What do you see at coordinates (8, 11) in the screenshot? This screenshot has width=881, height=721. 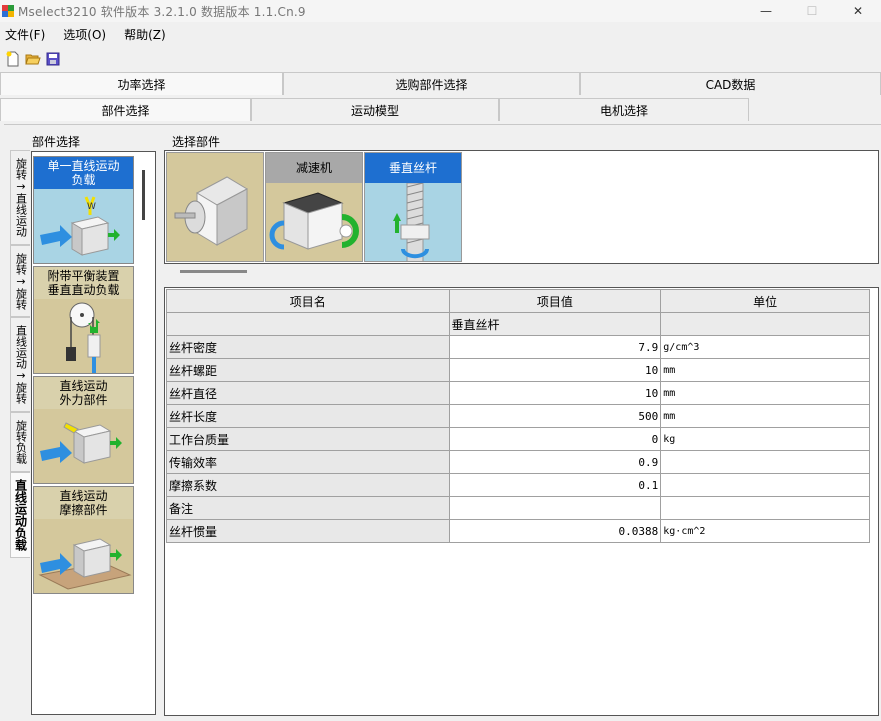 I see `app-logo-icon` at bounding box center [8, 11].